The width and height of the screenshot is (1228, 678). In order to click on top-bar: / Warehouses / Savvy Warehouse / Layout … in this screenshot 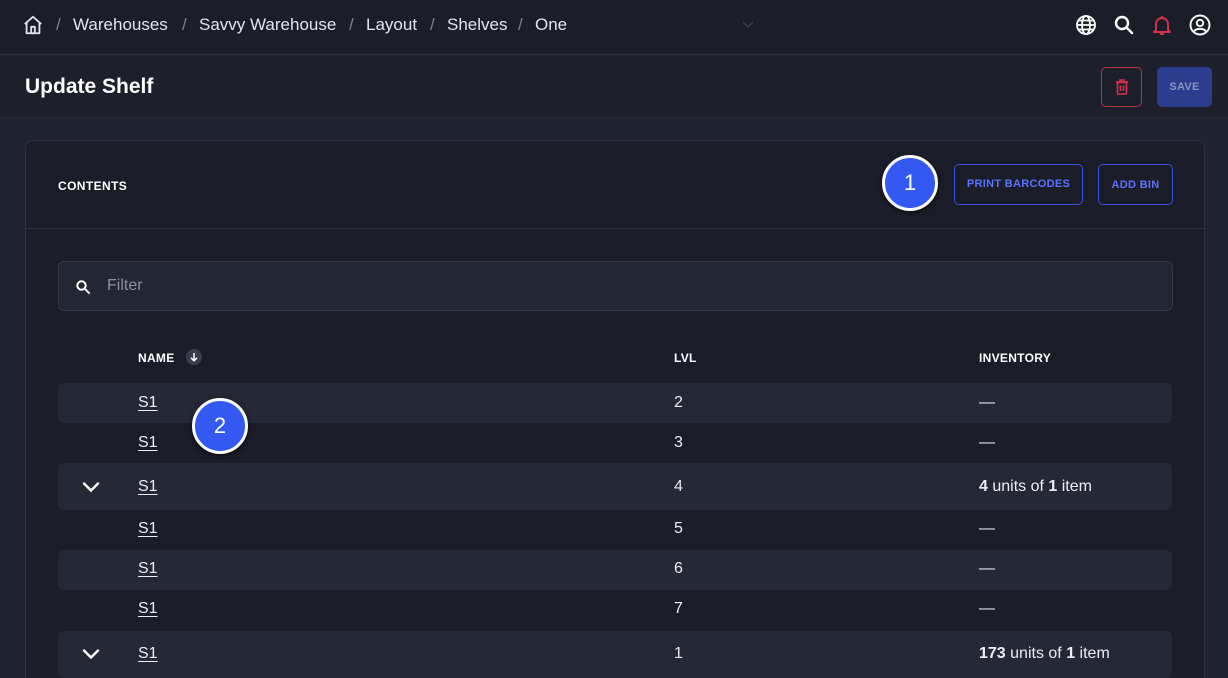, I will do `click(614, 27)`.